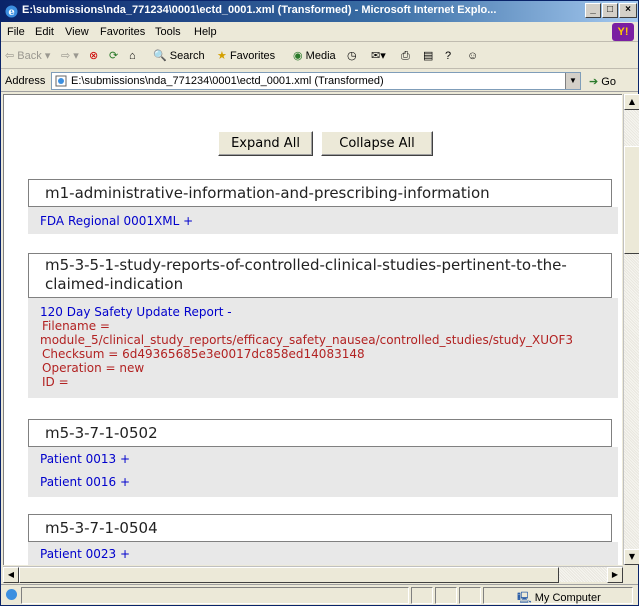 Image resolution: width=639 pixels, height=606 pixels. What do you see at coordinates (215, 595) in the screenshot?
I see `status-text-pane` at bounding box center [215, 595].